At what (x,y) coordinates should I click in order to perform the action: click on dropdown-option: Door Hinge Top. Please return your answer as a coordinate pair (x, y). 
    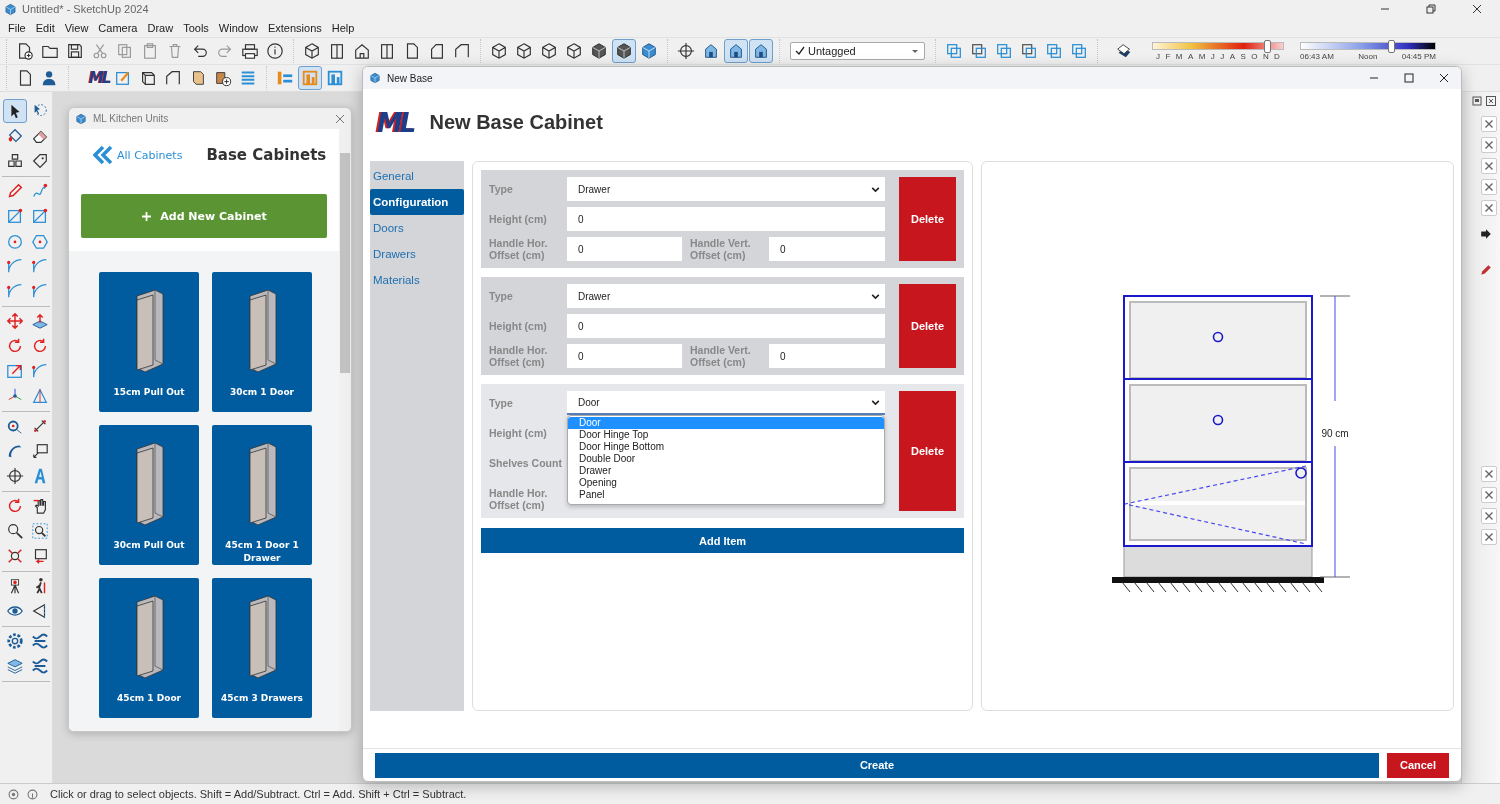
    Looking at the image, I should click on (726, 435).